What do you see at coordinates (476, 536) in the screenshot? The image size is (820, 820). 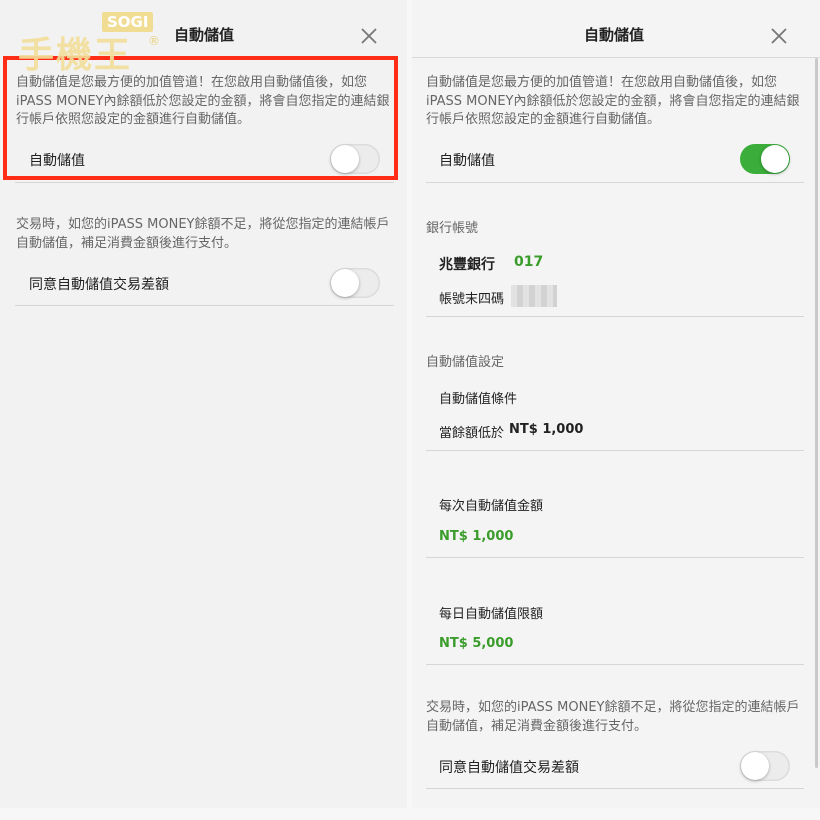 I see `per-amount-value: NT$ 1,000` at bounding box center [476, 536].